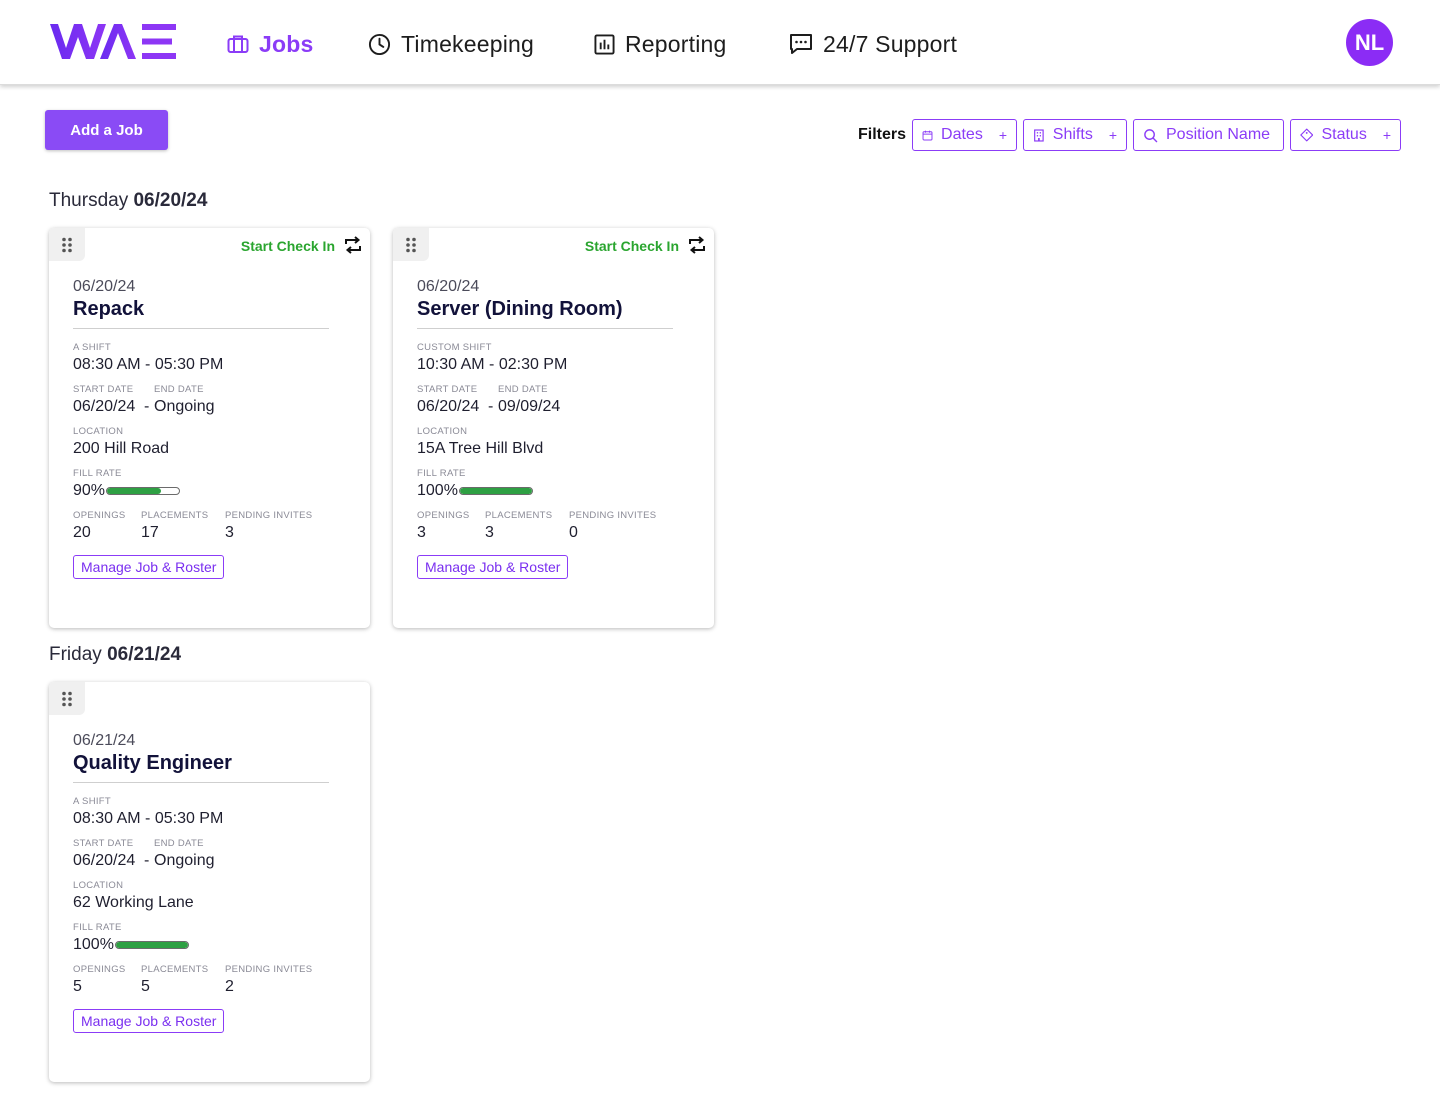 The image size is (1440, 1107). I want to click on openings-value: 3, so click(421, 532).